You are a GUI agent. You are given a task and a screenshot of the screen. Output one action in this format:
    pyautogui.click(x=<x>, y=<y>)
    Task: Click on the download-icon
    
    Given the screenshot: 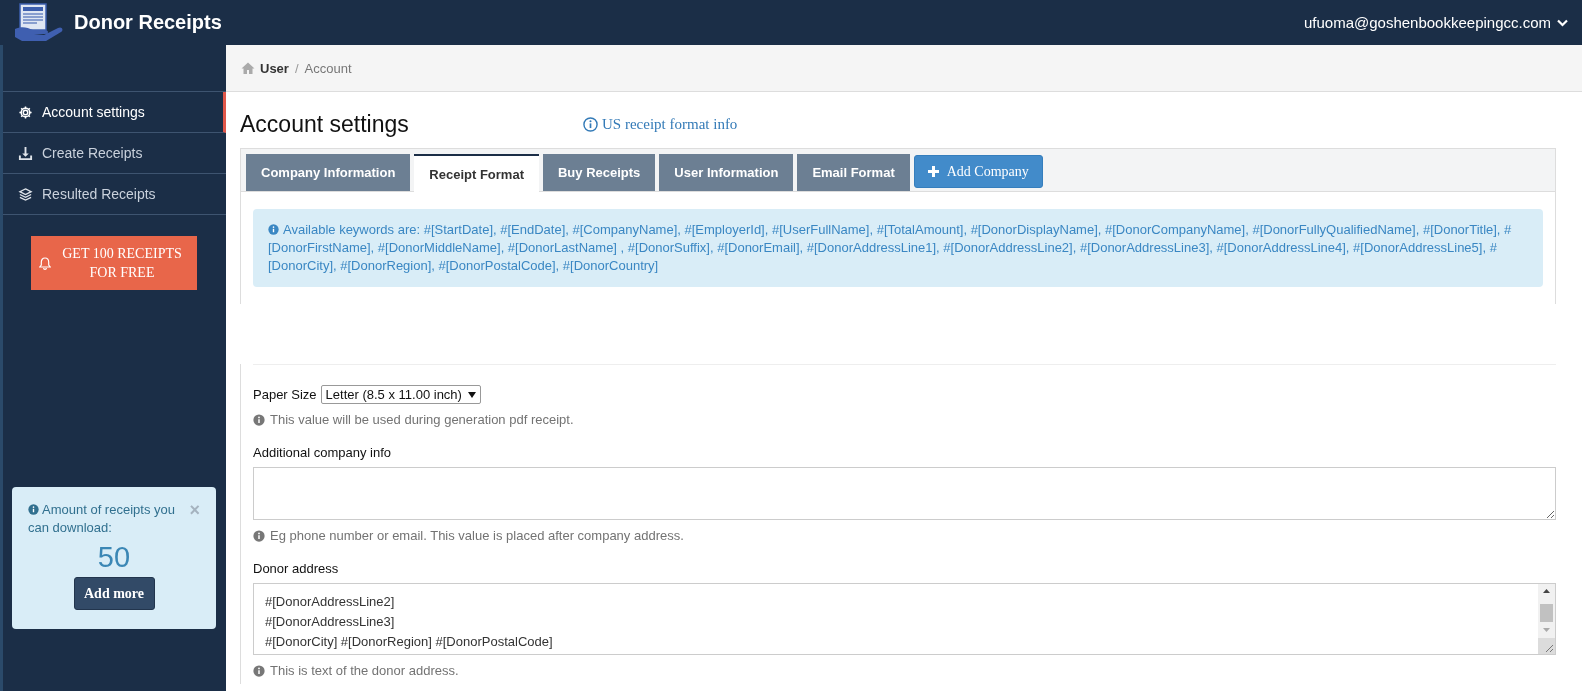 What is the action you would take?
    pyautogui.click(x=25, y=153)
    